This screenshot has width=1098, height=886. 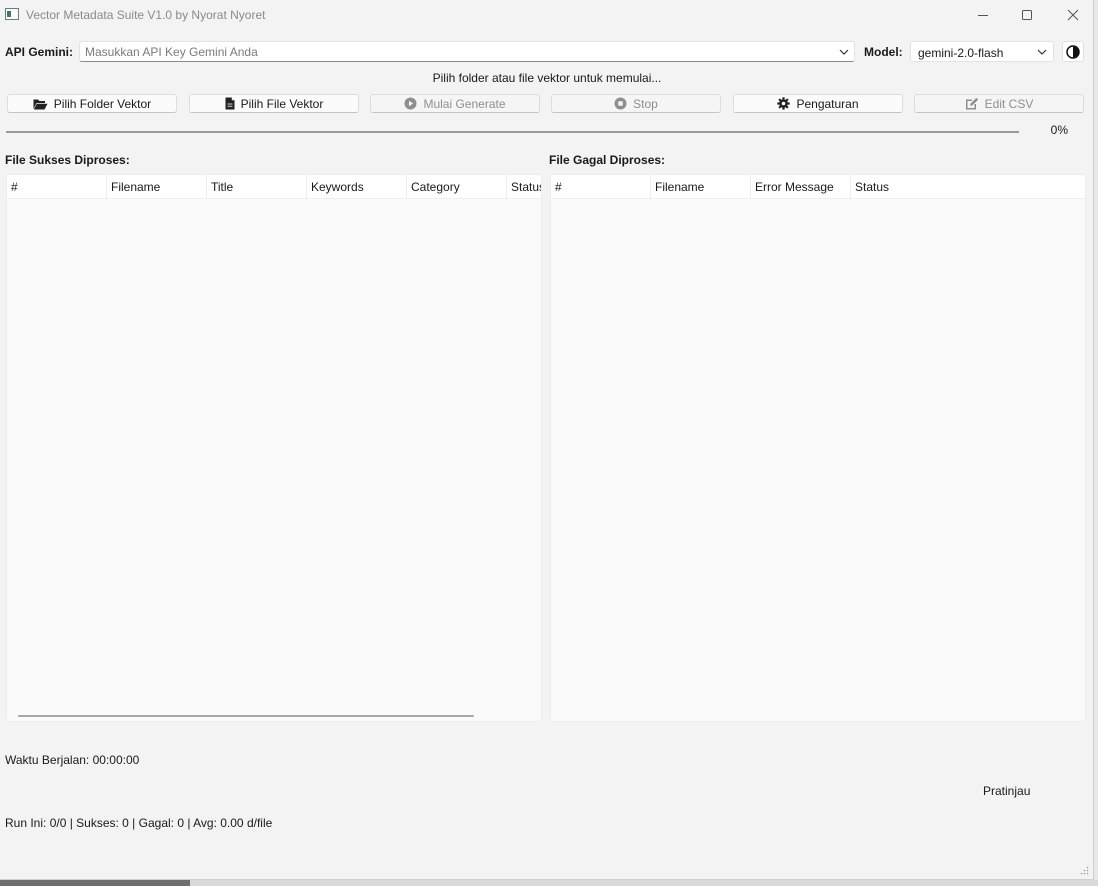 What do you see at coordinates (455, 52) in the screenshot?
I see `api-key-input` at bounding box center [455, 52].